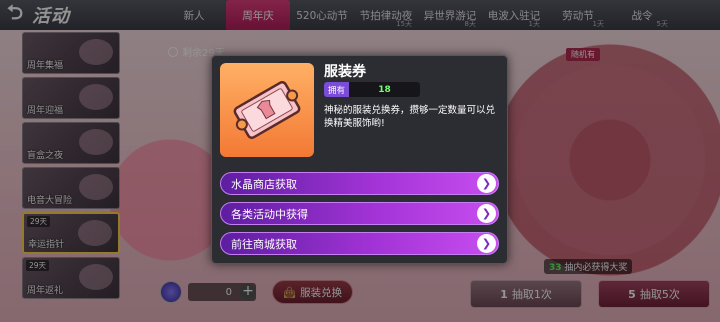  What do you see at coordinates (372, 89) in the screenshot?
I see `owned-count-bar: 拥有 18` at bounding box center [372, 89].